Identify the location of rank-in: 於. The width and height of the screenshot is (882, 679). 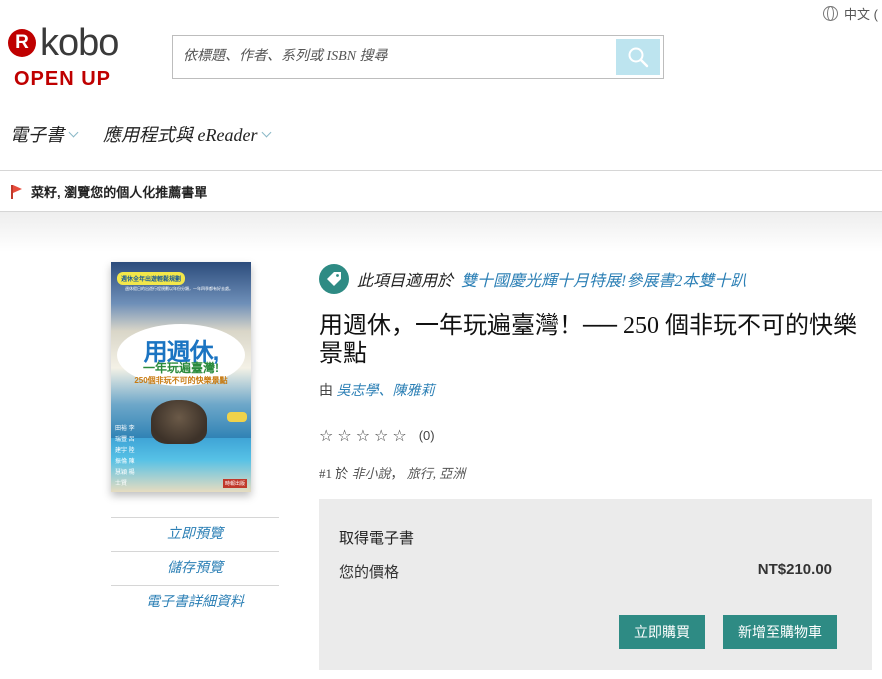
(342, 473).